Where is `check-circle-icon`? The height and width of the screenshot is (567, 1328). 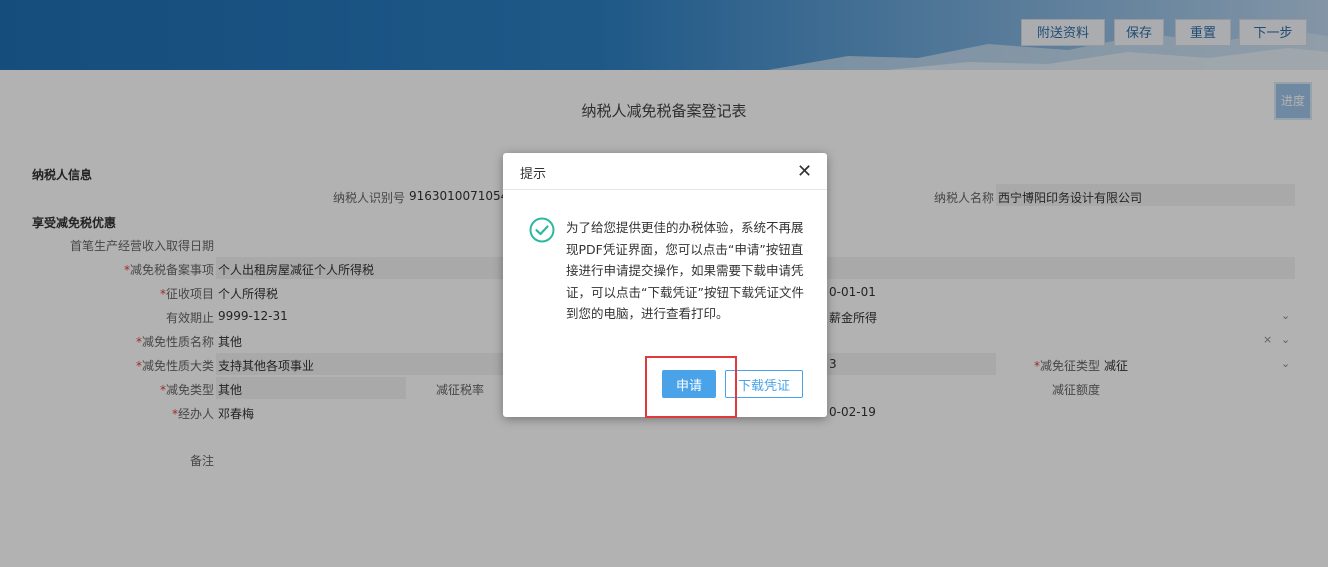
check-circle-icon is located at coordinates (542, 230).